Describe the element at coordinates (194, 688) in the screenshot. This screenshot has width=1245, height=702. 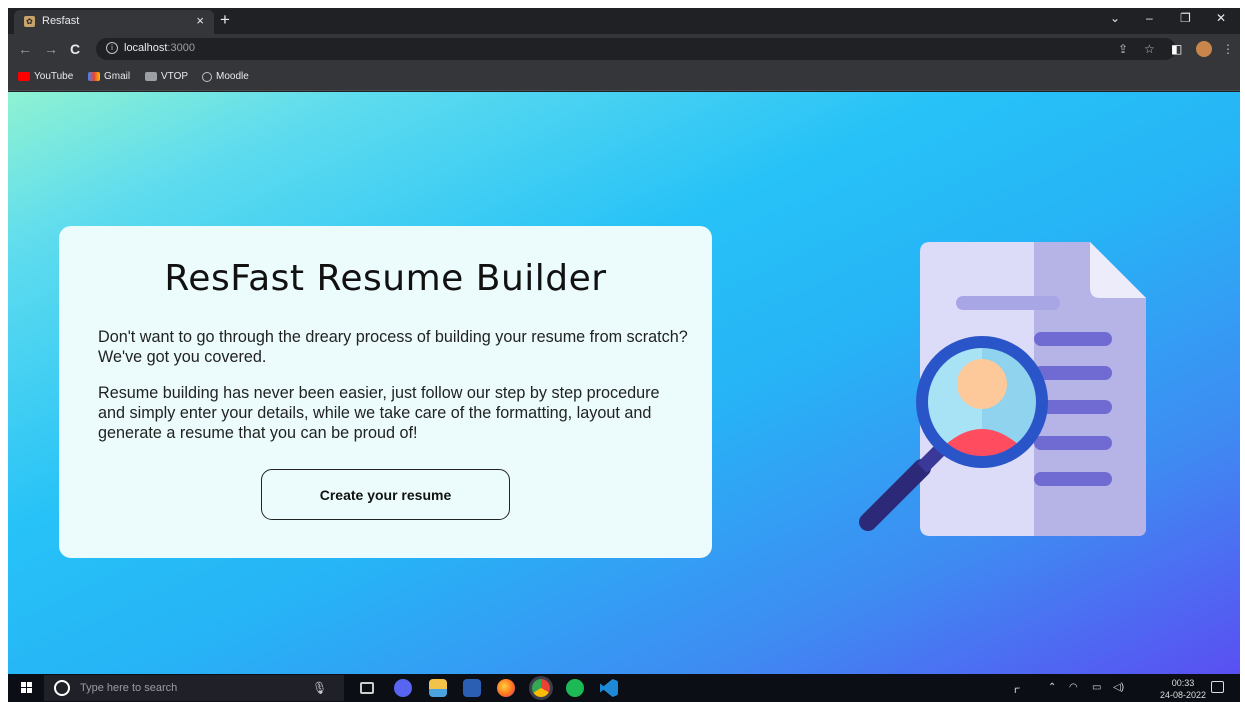
I see `taskbar-search: Type here to search 🎙` at that location.